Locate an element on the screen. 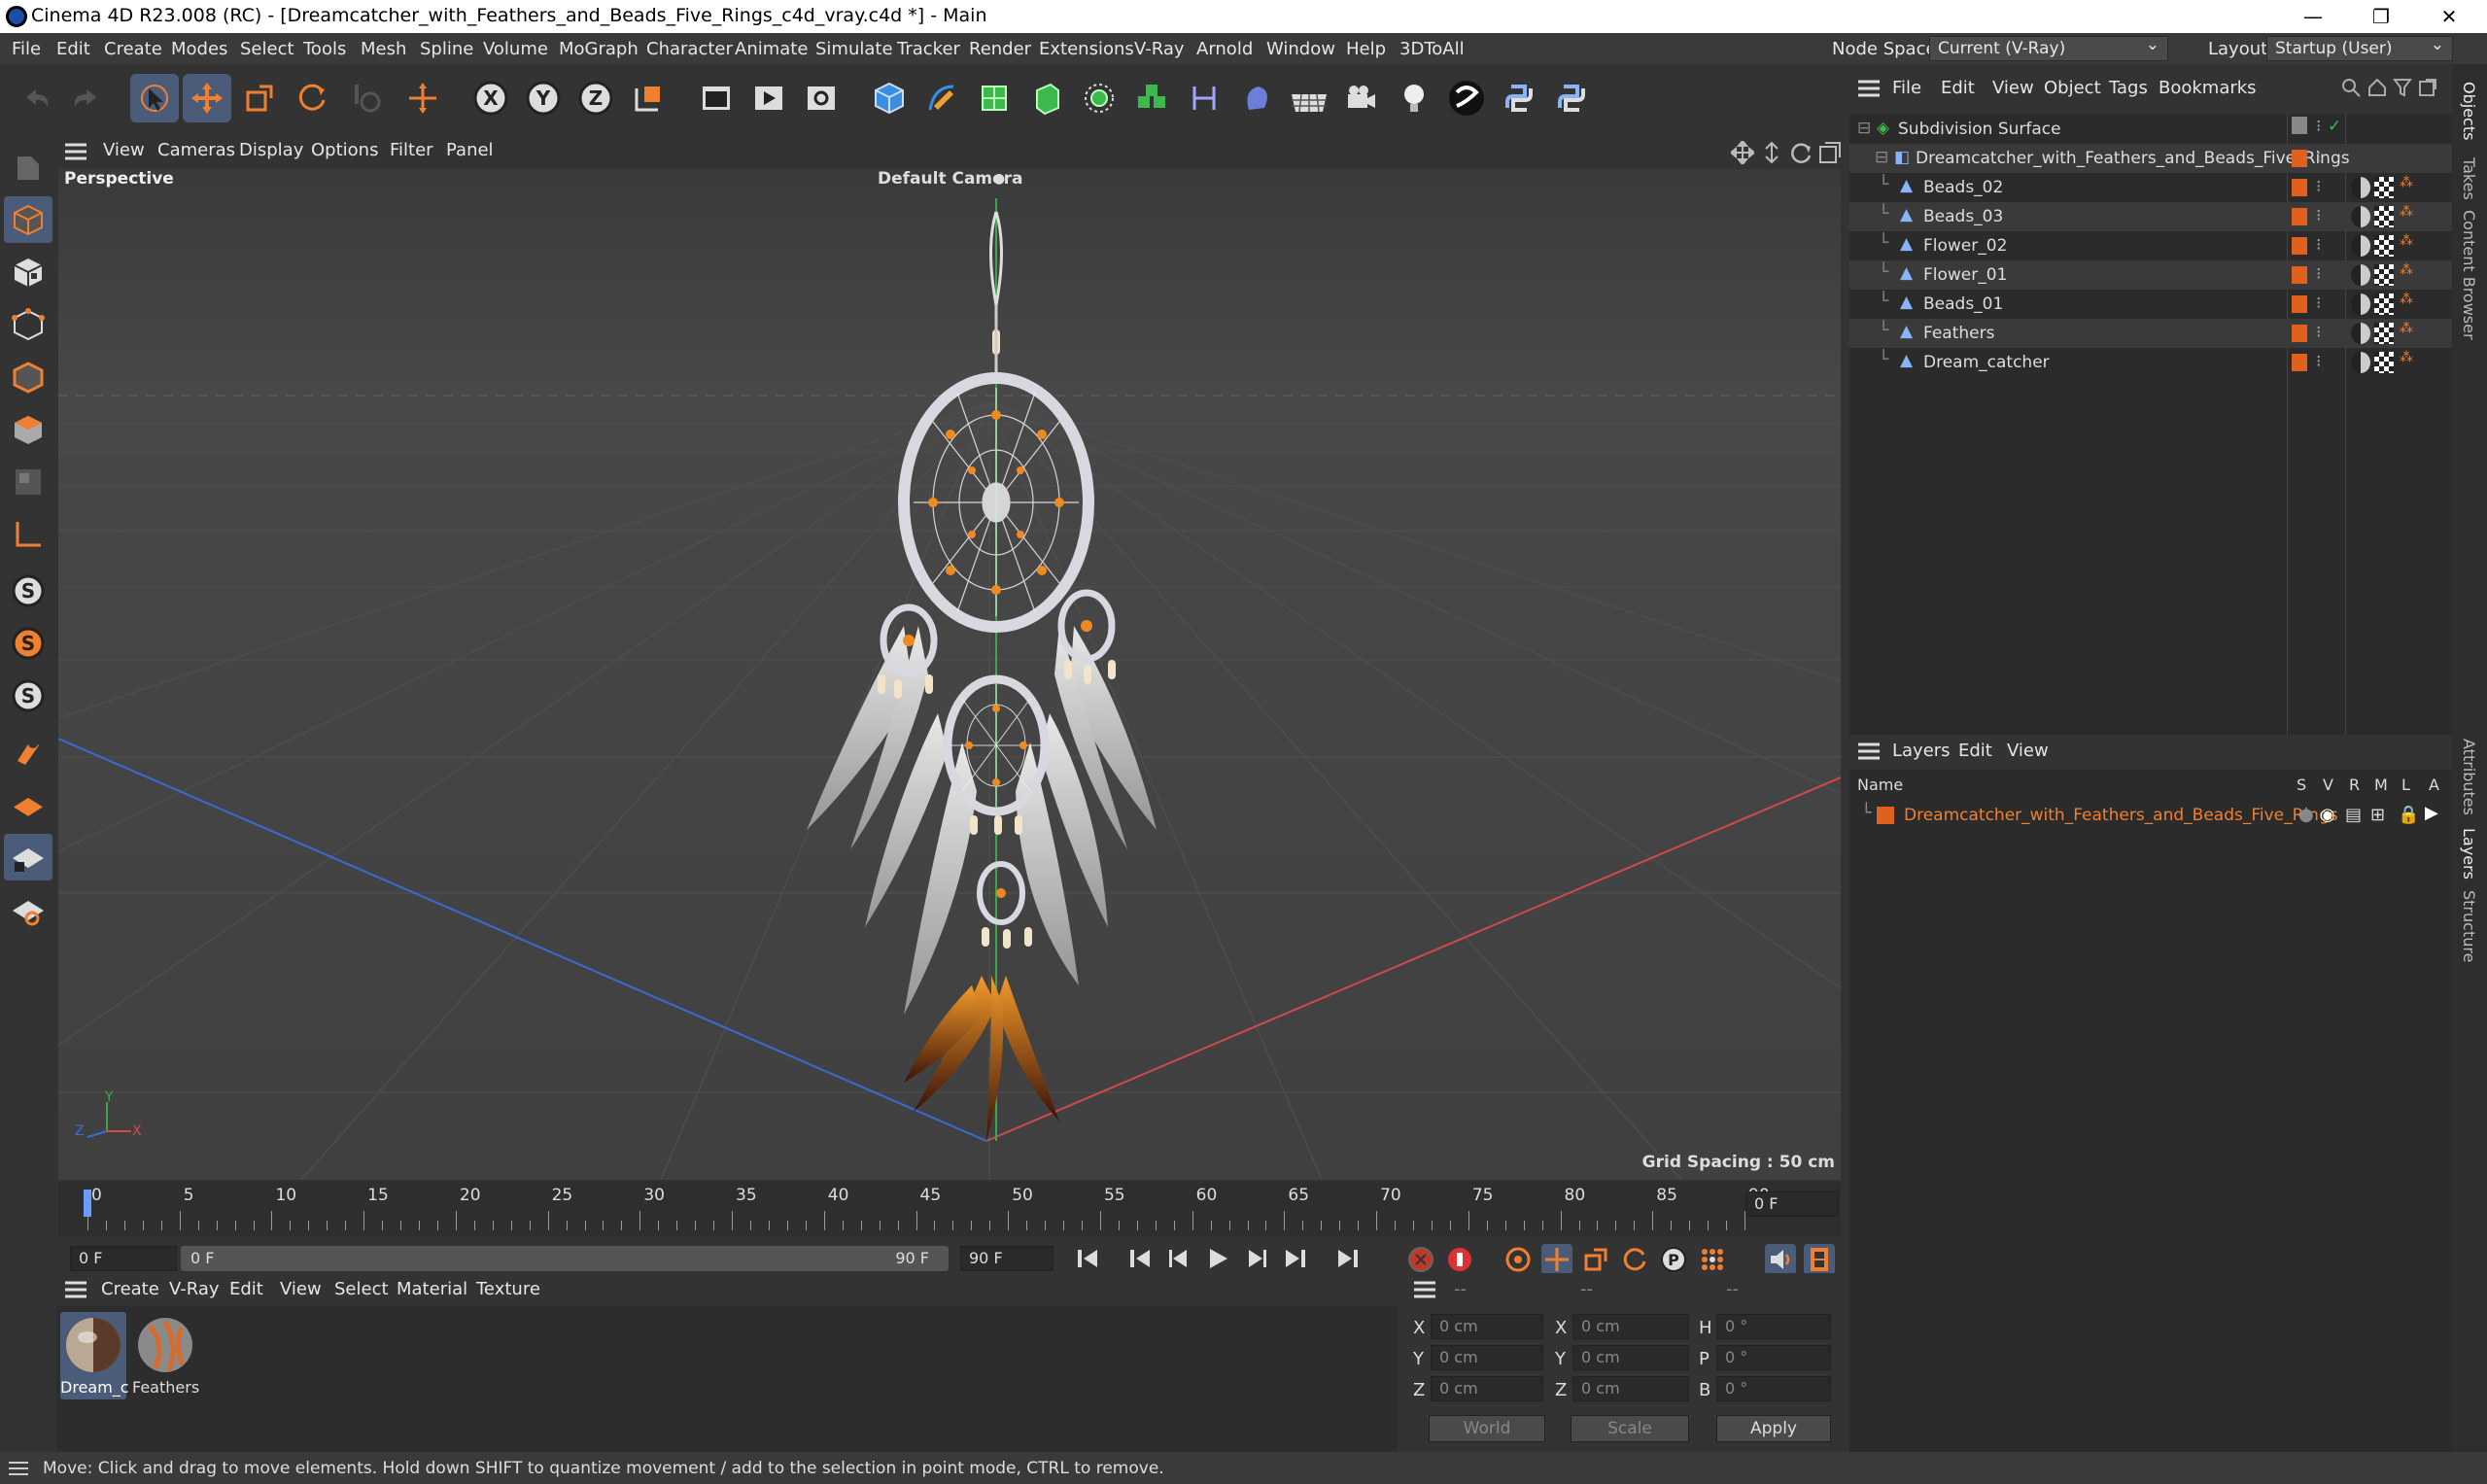 The height and width of the screenshot is (1484, 2487). object-row: ⊟ ◈ Subdivision Surface ⁝ ✓ is located at coordinates (2150, 129).